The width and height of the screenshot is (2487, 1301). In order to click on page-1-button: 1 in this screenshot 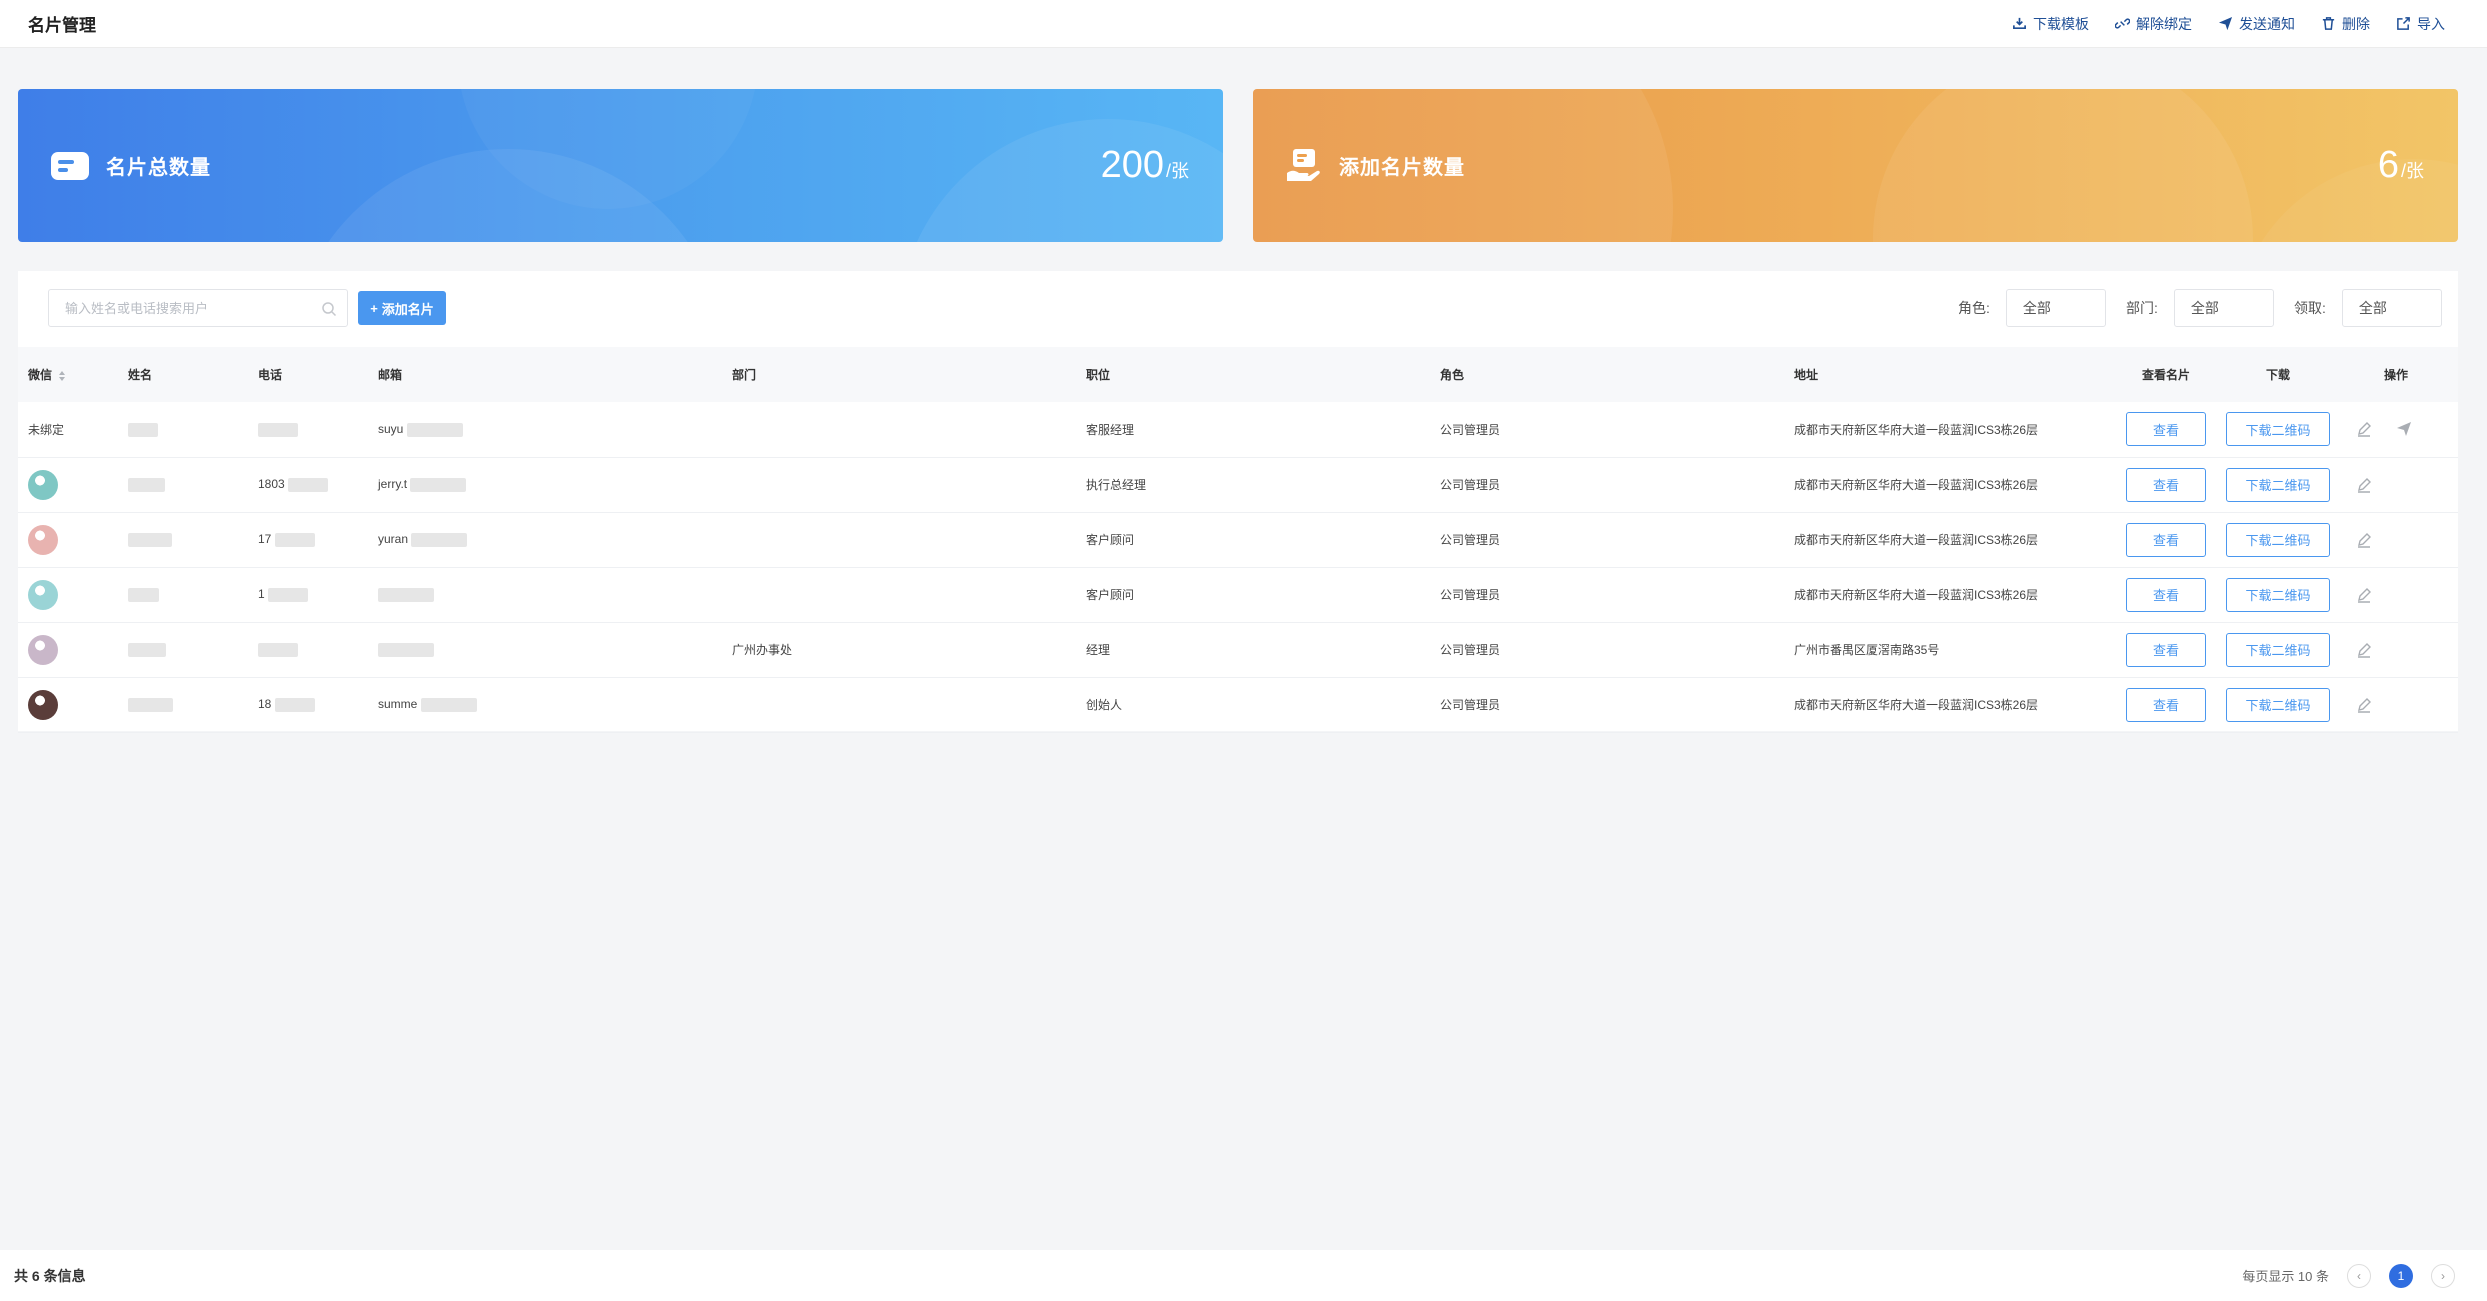, I will do `click(2401, 1275)`.